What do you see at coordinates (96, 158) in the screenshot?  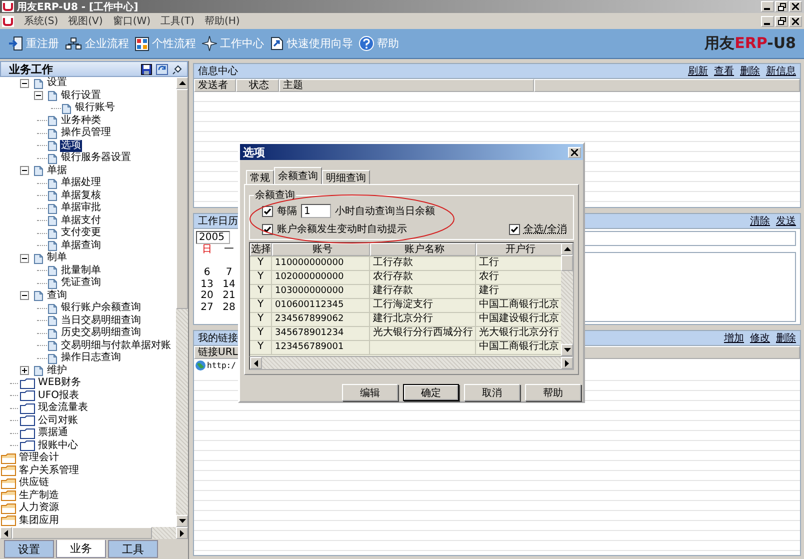 I see `tree-item: 银行服务器设置` at bounding box center [96, 158].